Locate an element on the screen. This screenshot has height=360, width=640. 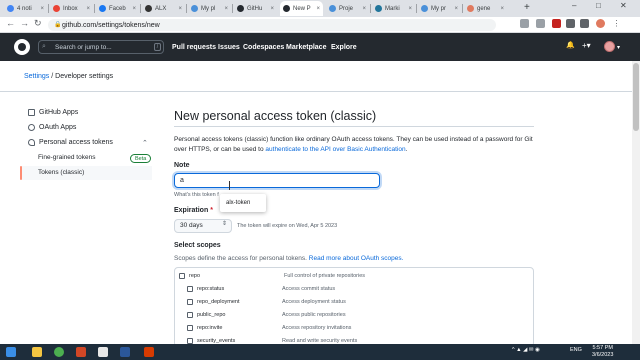
sidebar-item-personal-access-tokens: Personal access tokens is located at coordinates (70, 142).